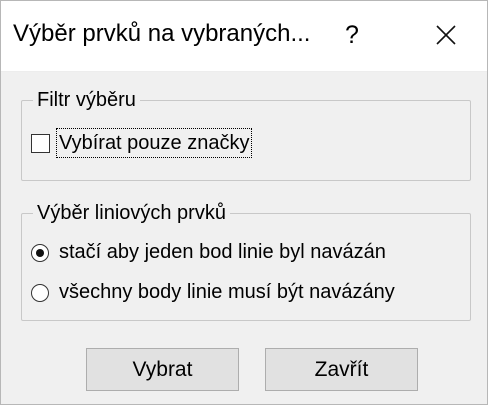  Describe the element at coordinates (222, 252) in the screenshot. I see `radio-label-one-point: stačí aby jeden bod linie byl navázán` at that location.